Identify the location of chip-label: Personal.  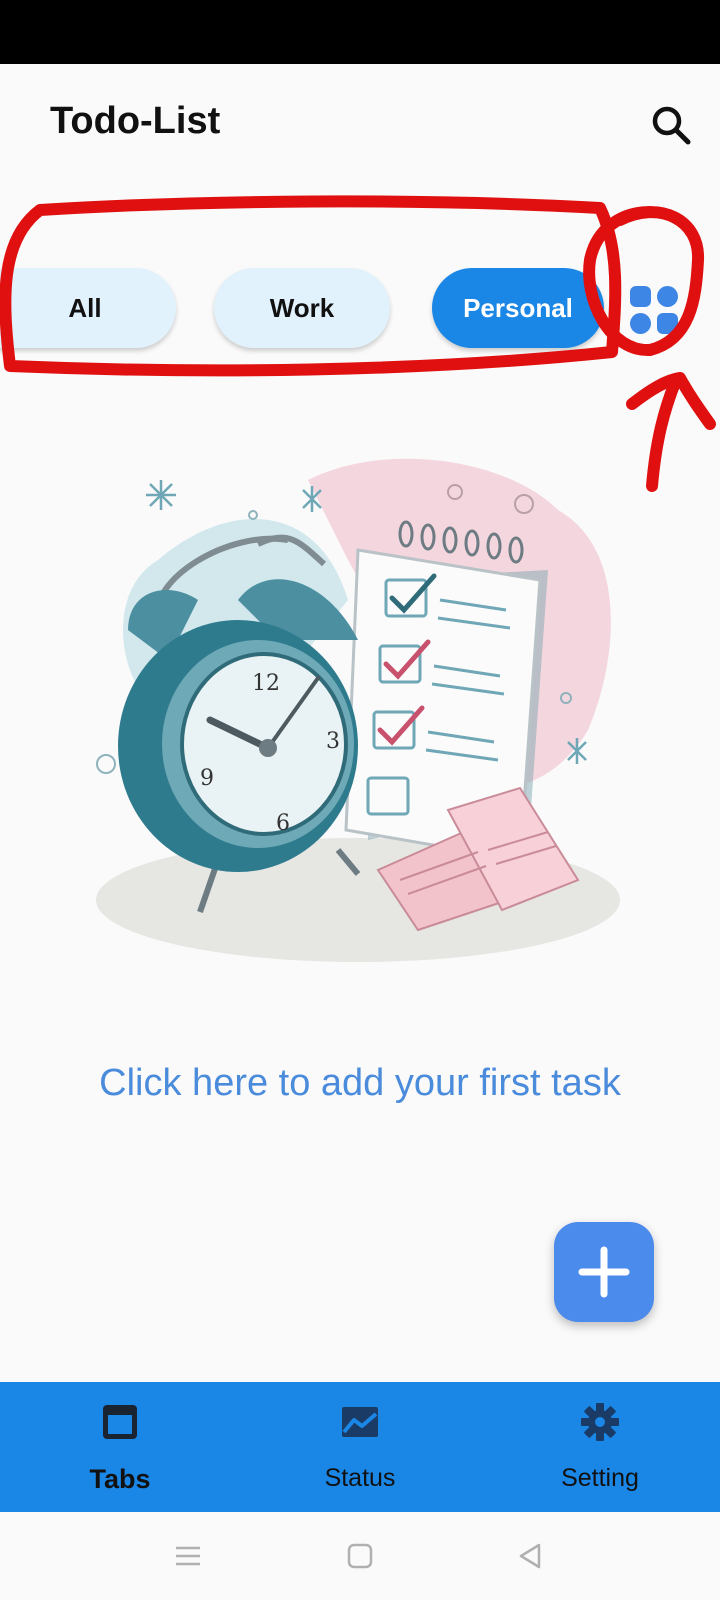
(518, 307).